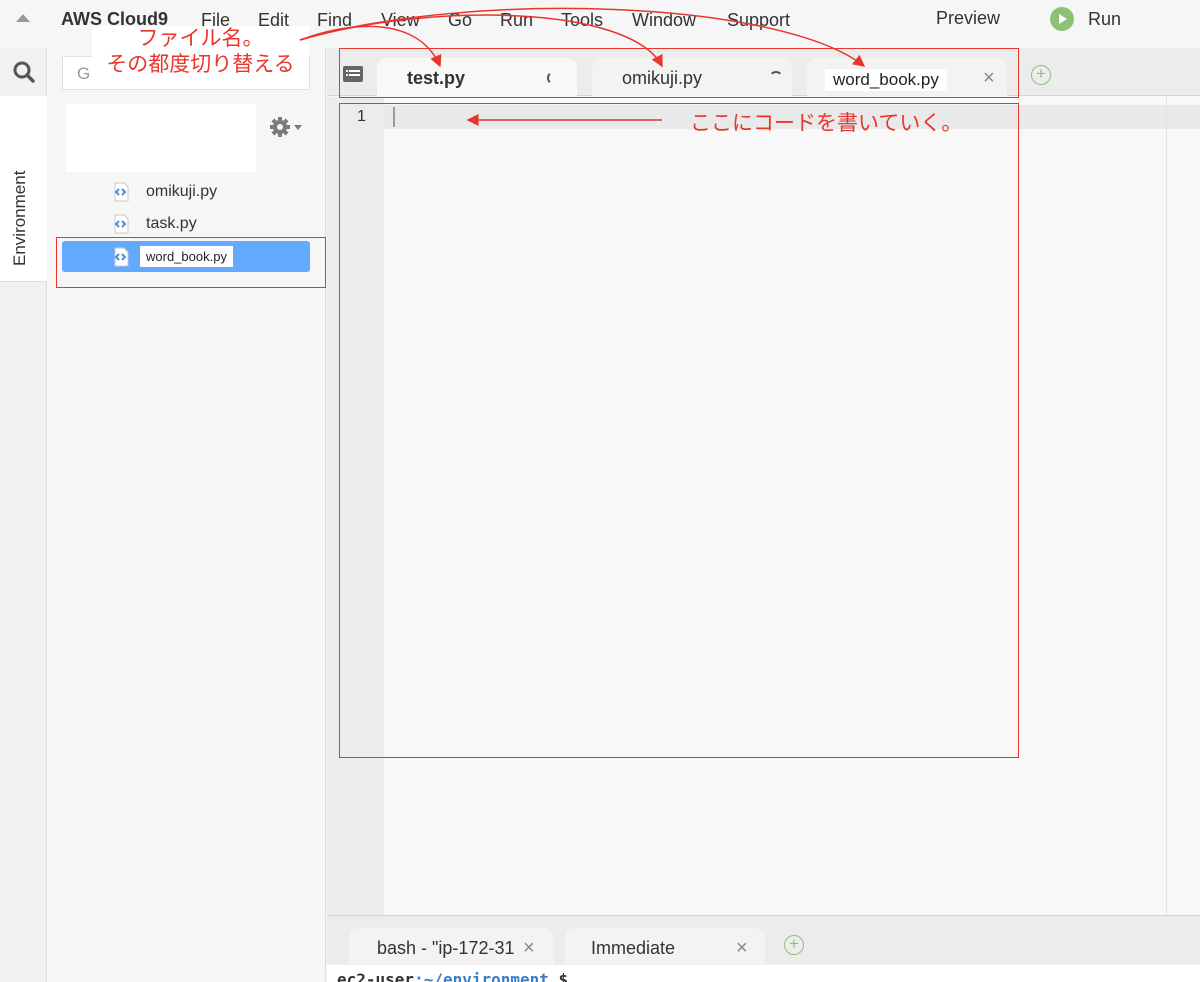  I want to click on tree-settings-button, so click(285, 127).